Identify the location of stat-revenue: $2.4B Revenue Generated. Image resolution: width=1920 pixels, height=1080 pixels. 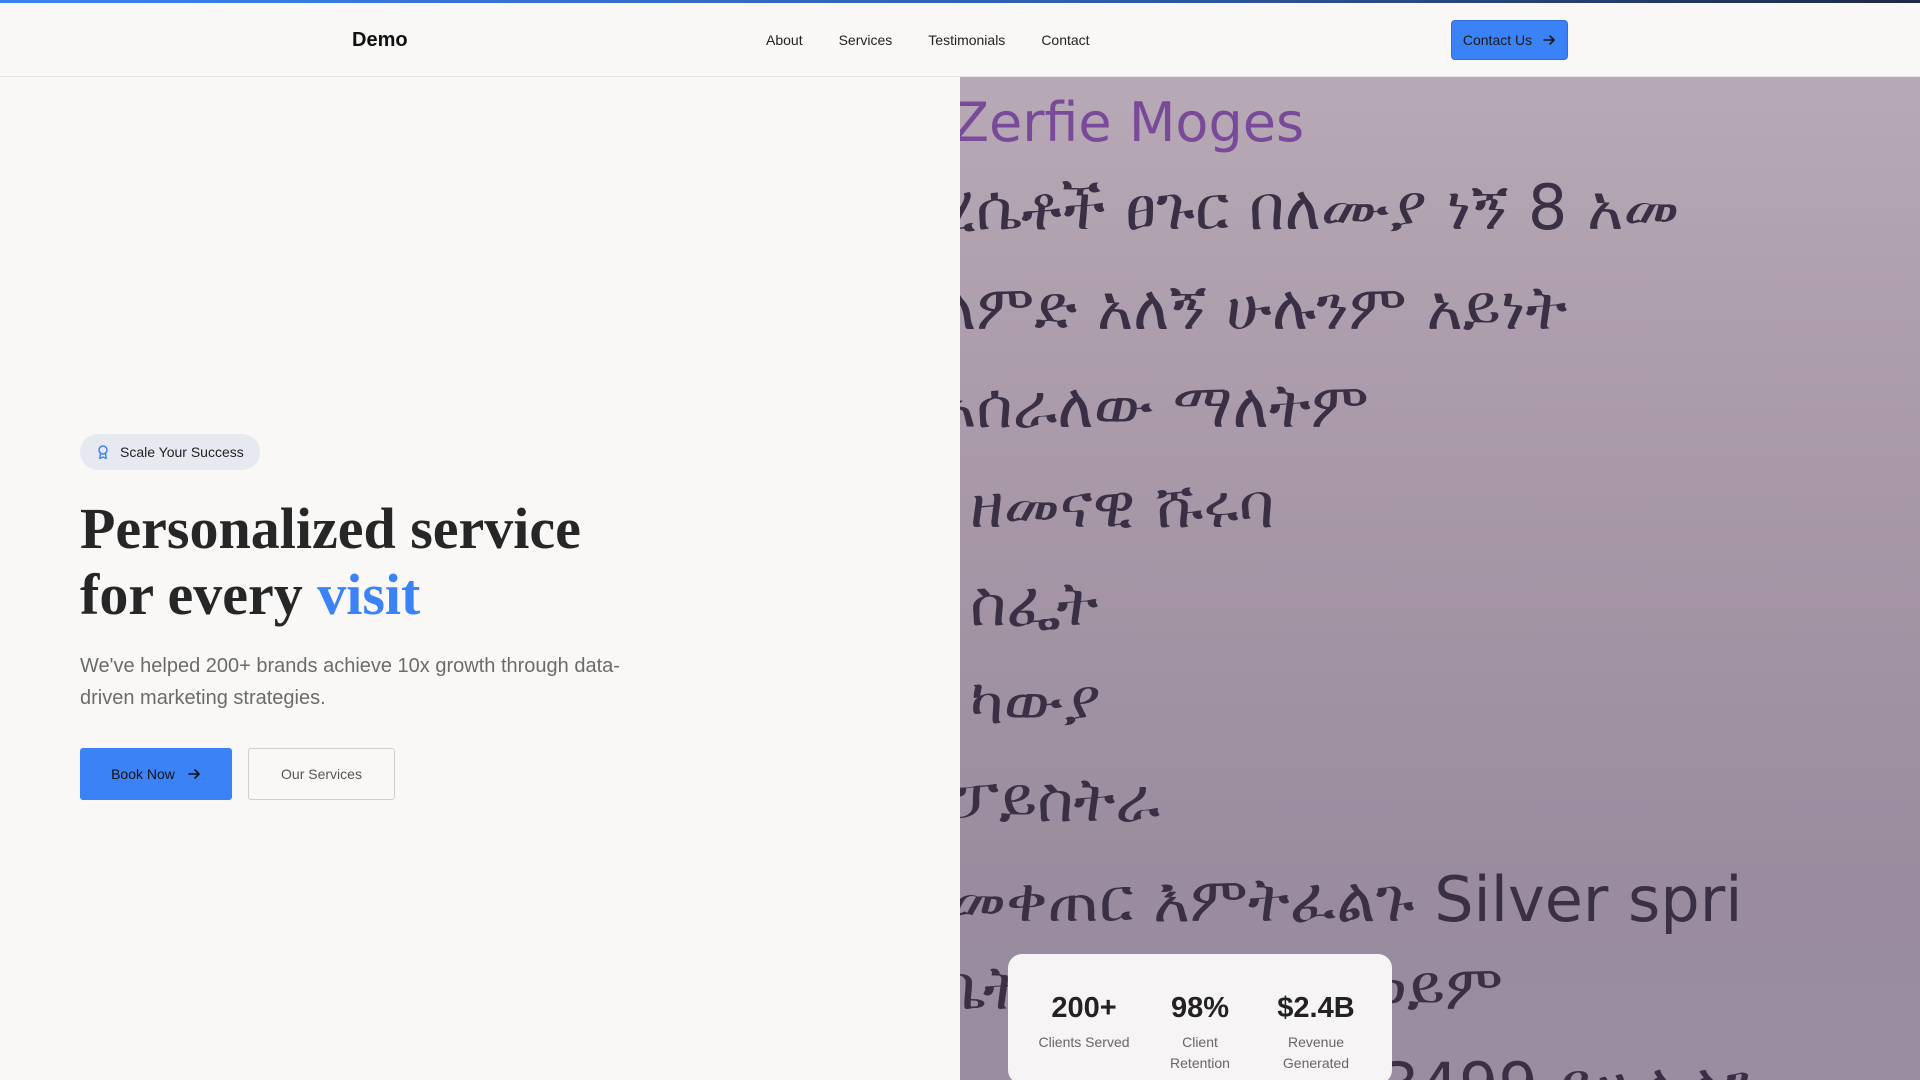
(1316, 1036).